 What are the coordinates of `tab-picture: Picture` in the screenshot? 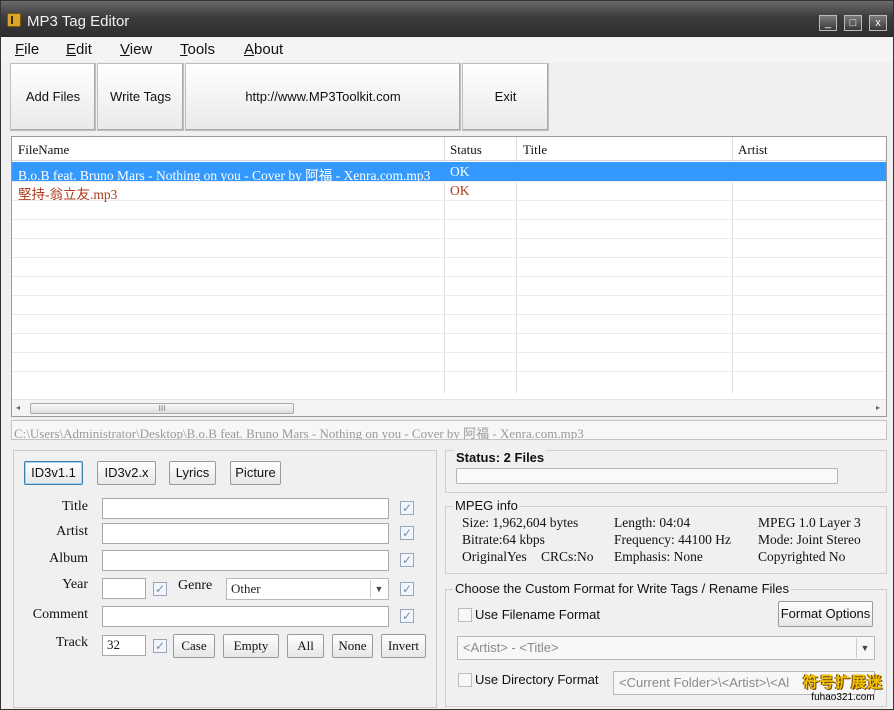 It's located at (255, 473).